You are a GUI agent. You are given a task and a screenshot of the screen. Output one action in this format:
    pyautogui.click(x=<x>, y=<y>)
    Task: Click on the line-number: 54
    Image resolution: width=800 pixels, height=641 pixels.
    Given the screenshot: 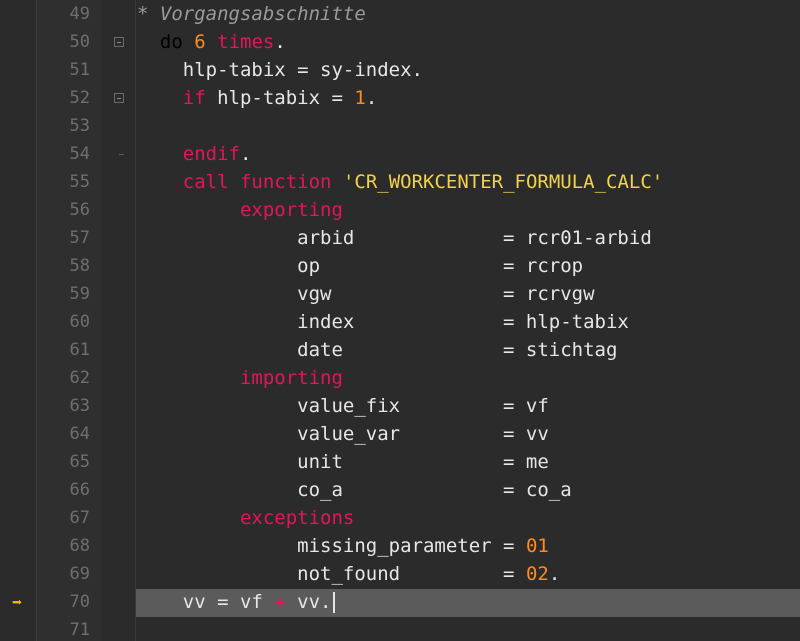 What is the action you would take?
    pyautogui.click(x=79, y=154)
    